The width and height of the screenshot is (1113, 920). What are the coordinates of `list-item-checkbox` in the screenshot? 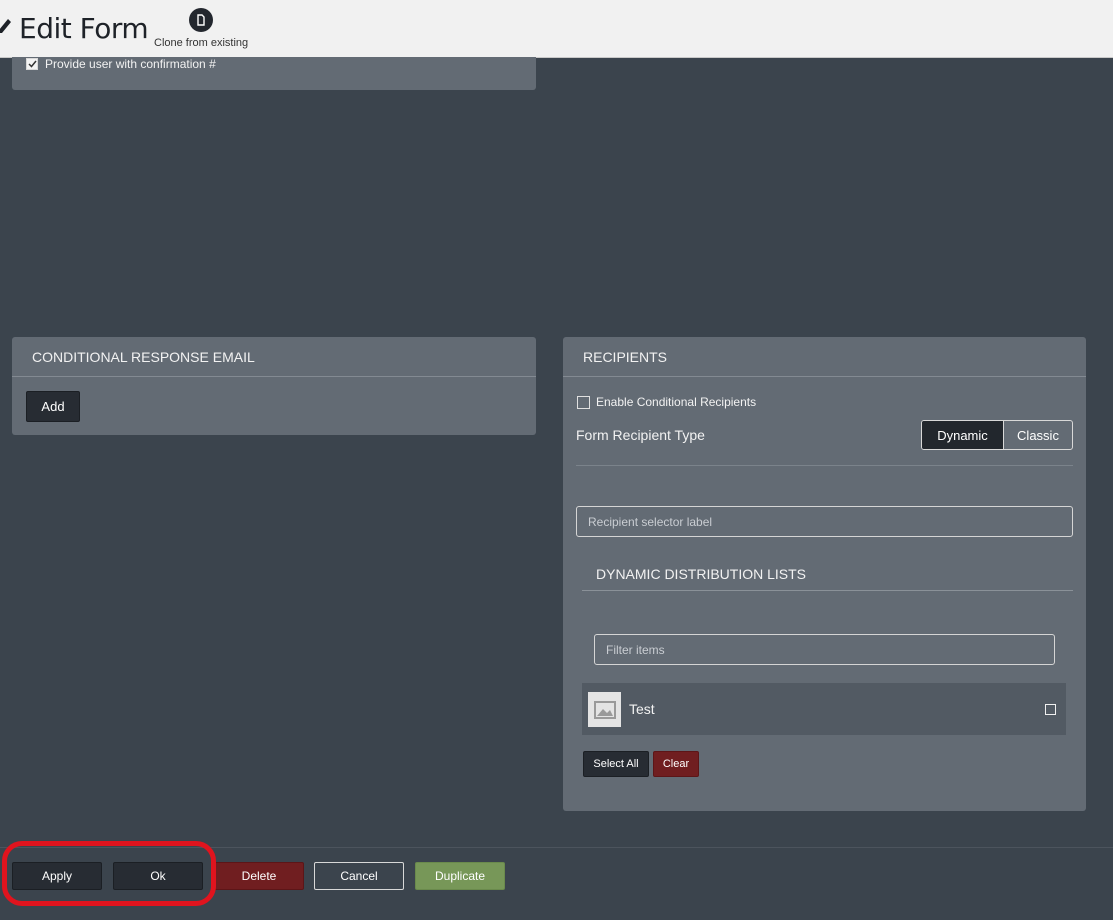 It's located at (1050, 709).